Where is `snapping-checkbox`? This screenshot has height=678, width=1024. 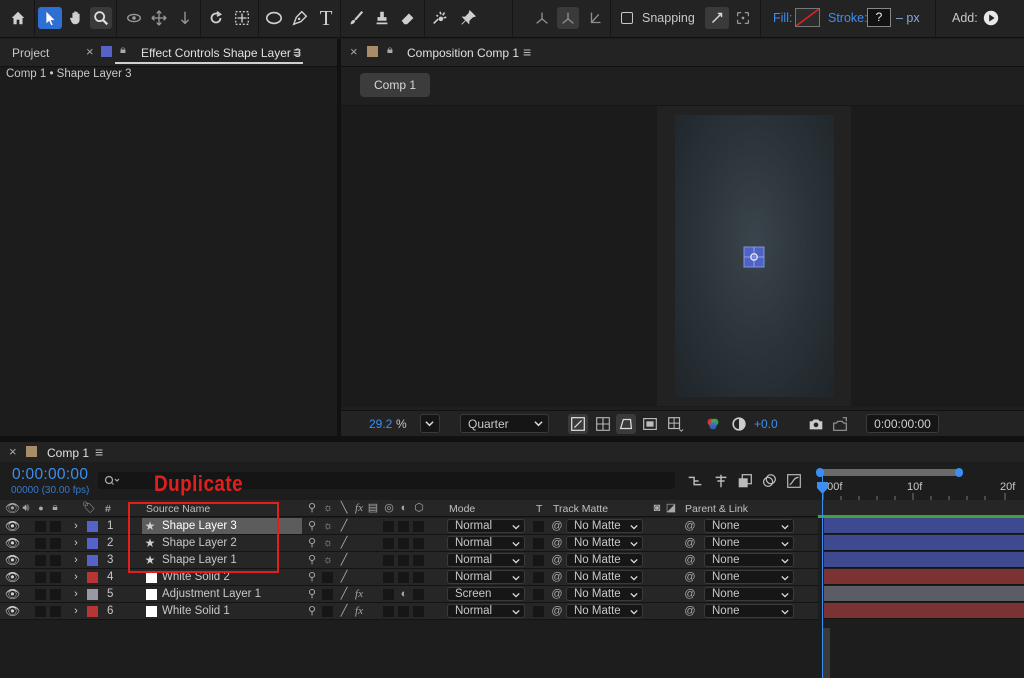
snapping-checkbox is located at coordinates (627, 18).